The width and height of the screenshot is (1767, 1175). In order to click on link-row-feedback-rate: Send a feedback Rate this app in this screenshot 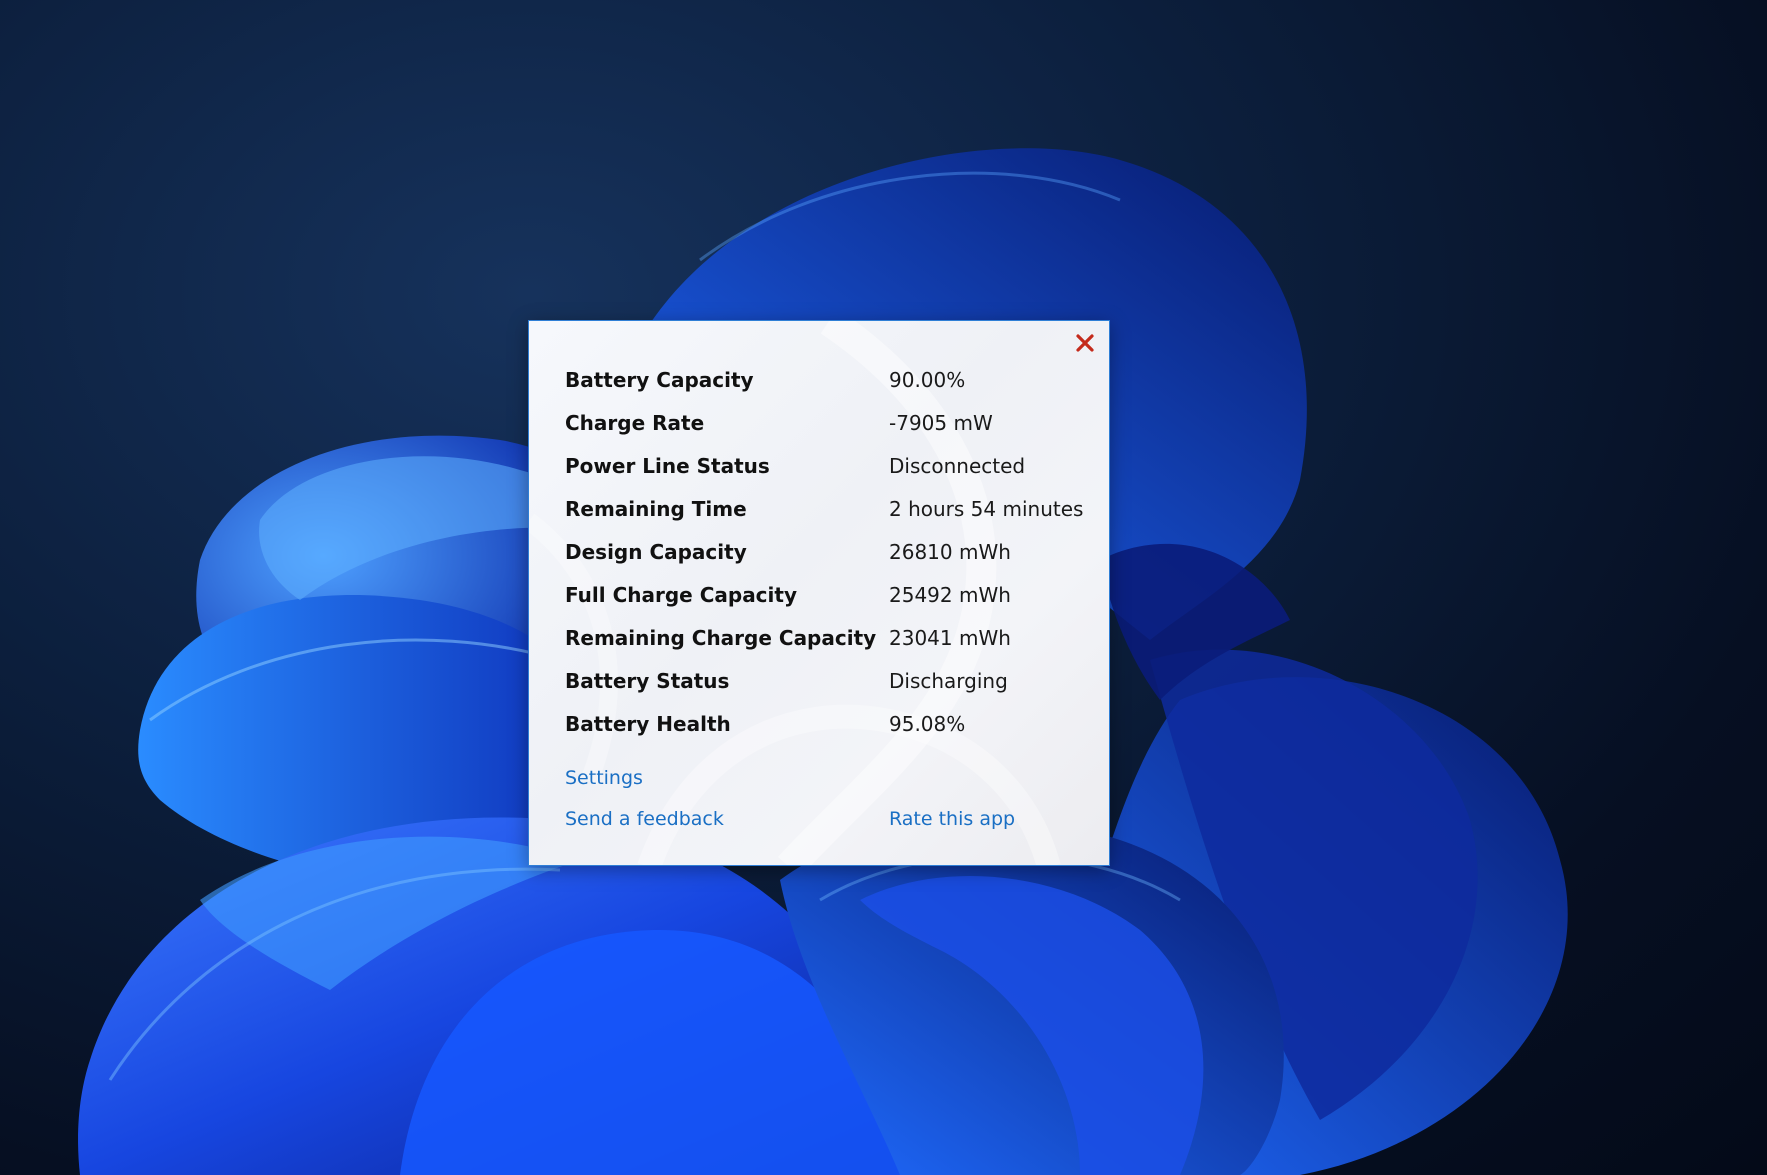, I will do `click(825, 818)`.